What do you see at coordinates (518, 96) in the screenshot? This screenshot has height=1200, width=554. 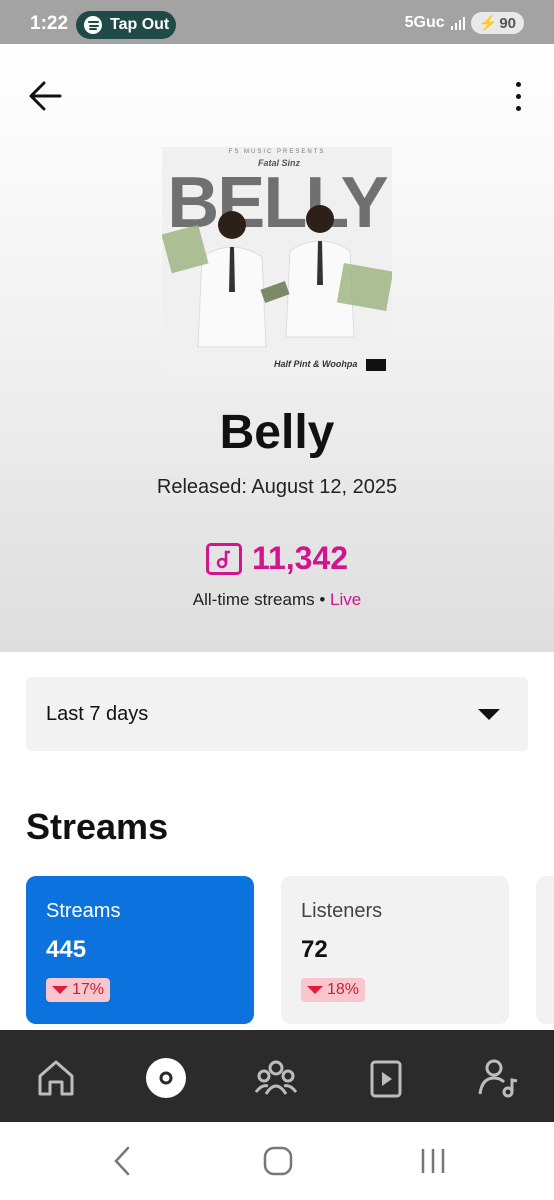 I see `more-options-button` at bounding box center [518, 96].